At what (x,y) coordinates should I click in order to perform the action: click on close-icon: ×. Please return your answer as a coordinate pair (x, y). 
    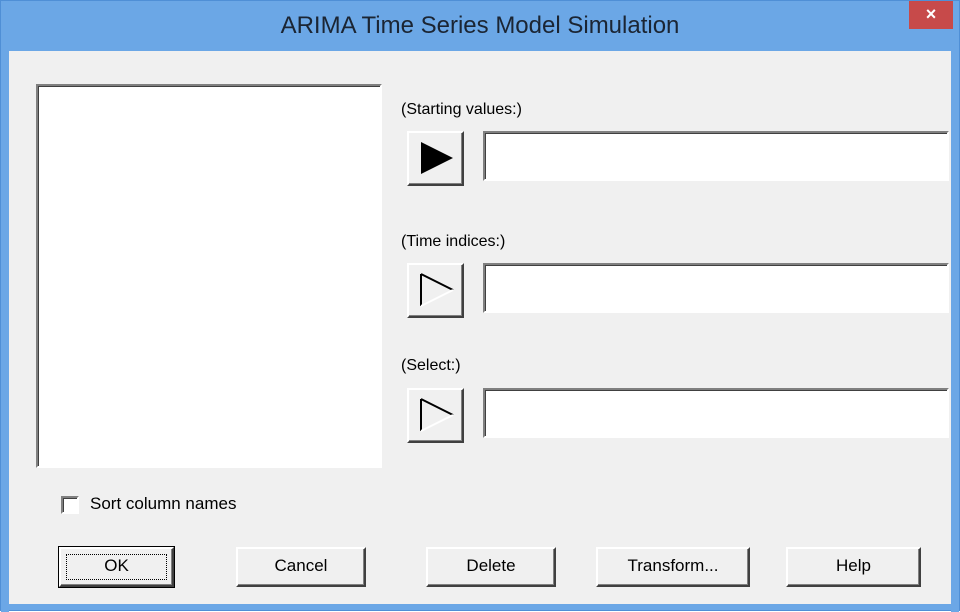
    Looking at the image, I should click on (931, 14).